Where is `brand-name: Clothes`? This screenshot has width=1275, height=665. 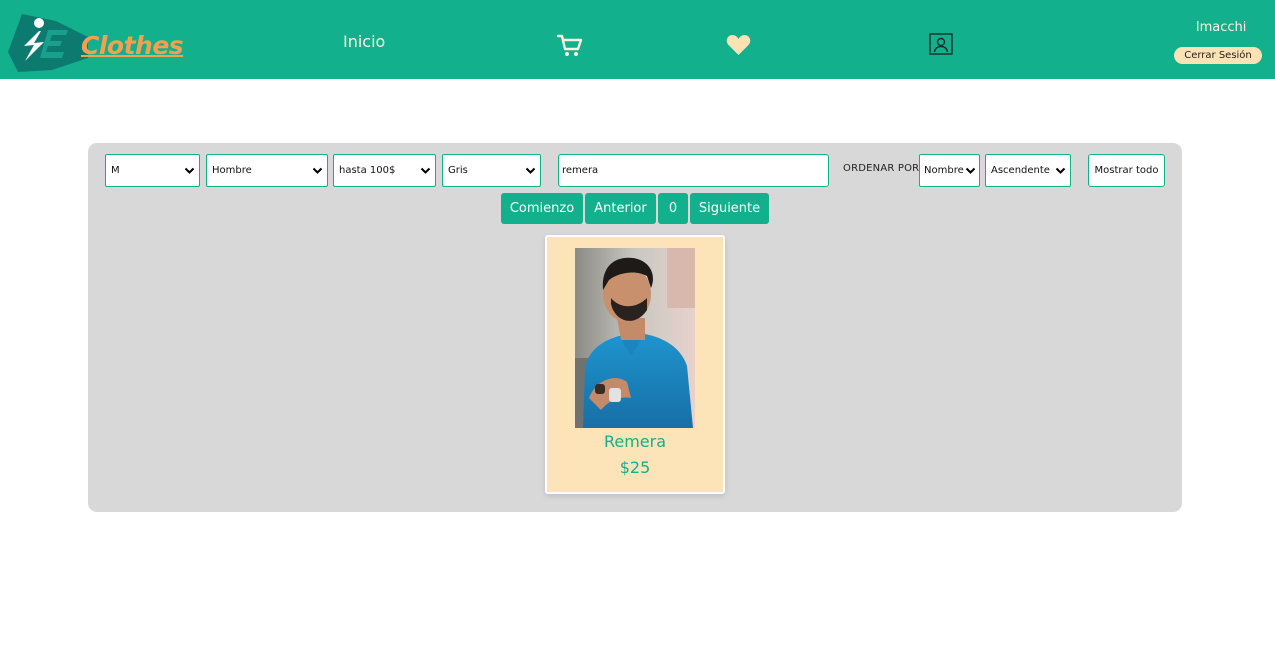 brand-name: Clothes is located at coordinates (132, 45).